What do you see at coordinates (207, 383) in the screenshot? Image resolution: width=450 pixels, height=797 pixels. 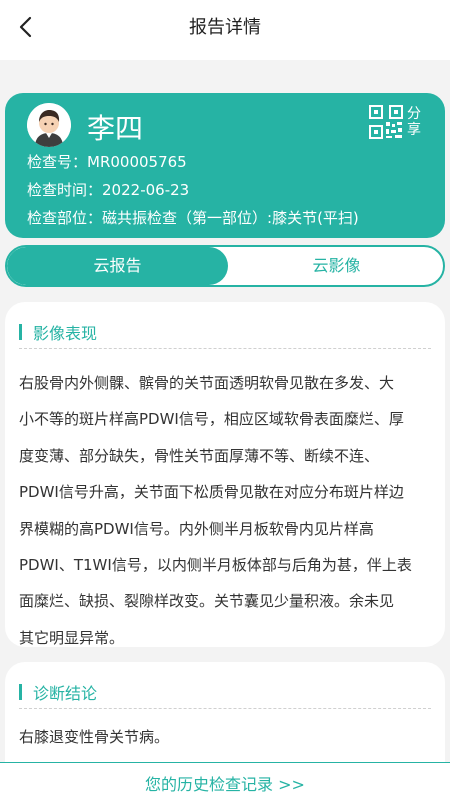 I see `findings-line: 右股骨内外侧髁、髌骨的关节面透明软骨见散在多发、大` at bounding box center [207, 383].